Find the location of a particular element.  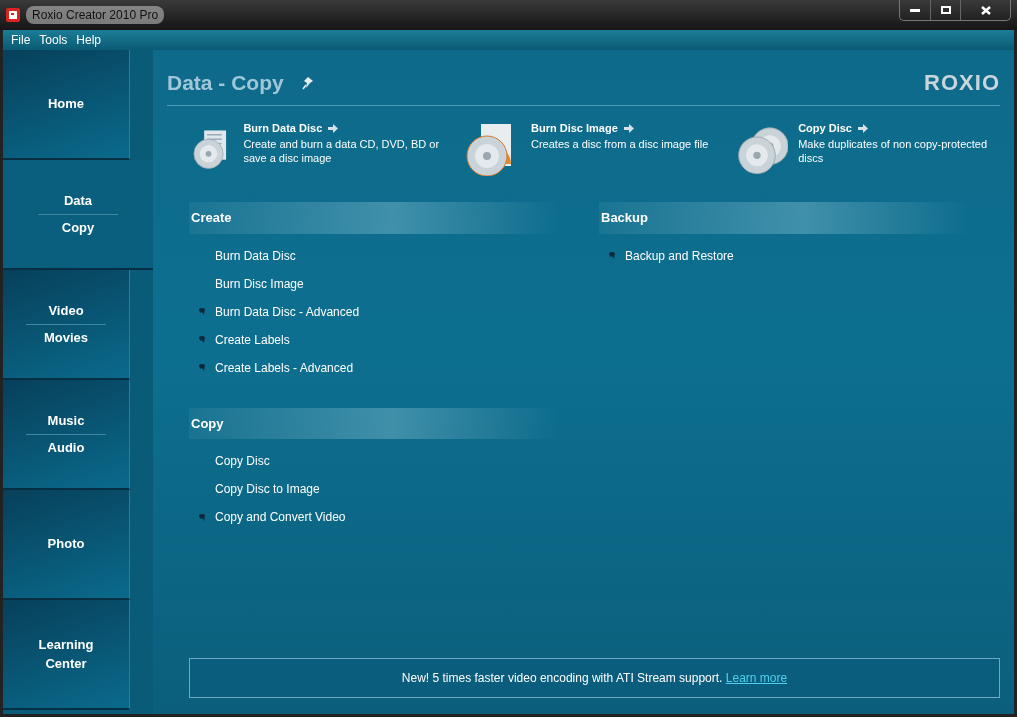

feature-description: Create and burn a data CD, DVD, BD or save a disc image is located at coordinates (342, 150).